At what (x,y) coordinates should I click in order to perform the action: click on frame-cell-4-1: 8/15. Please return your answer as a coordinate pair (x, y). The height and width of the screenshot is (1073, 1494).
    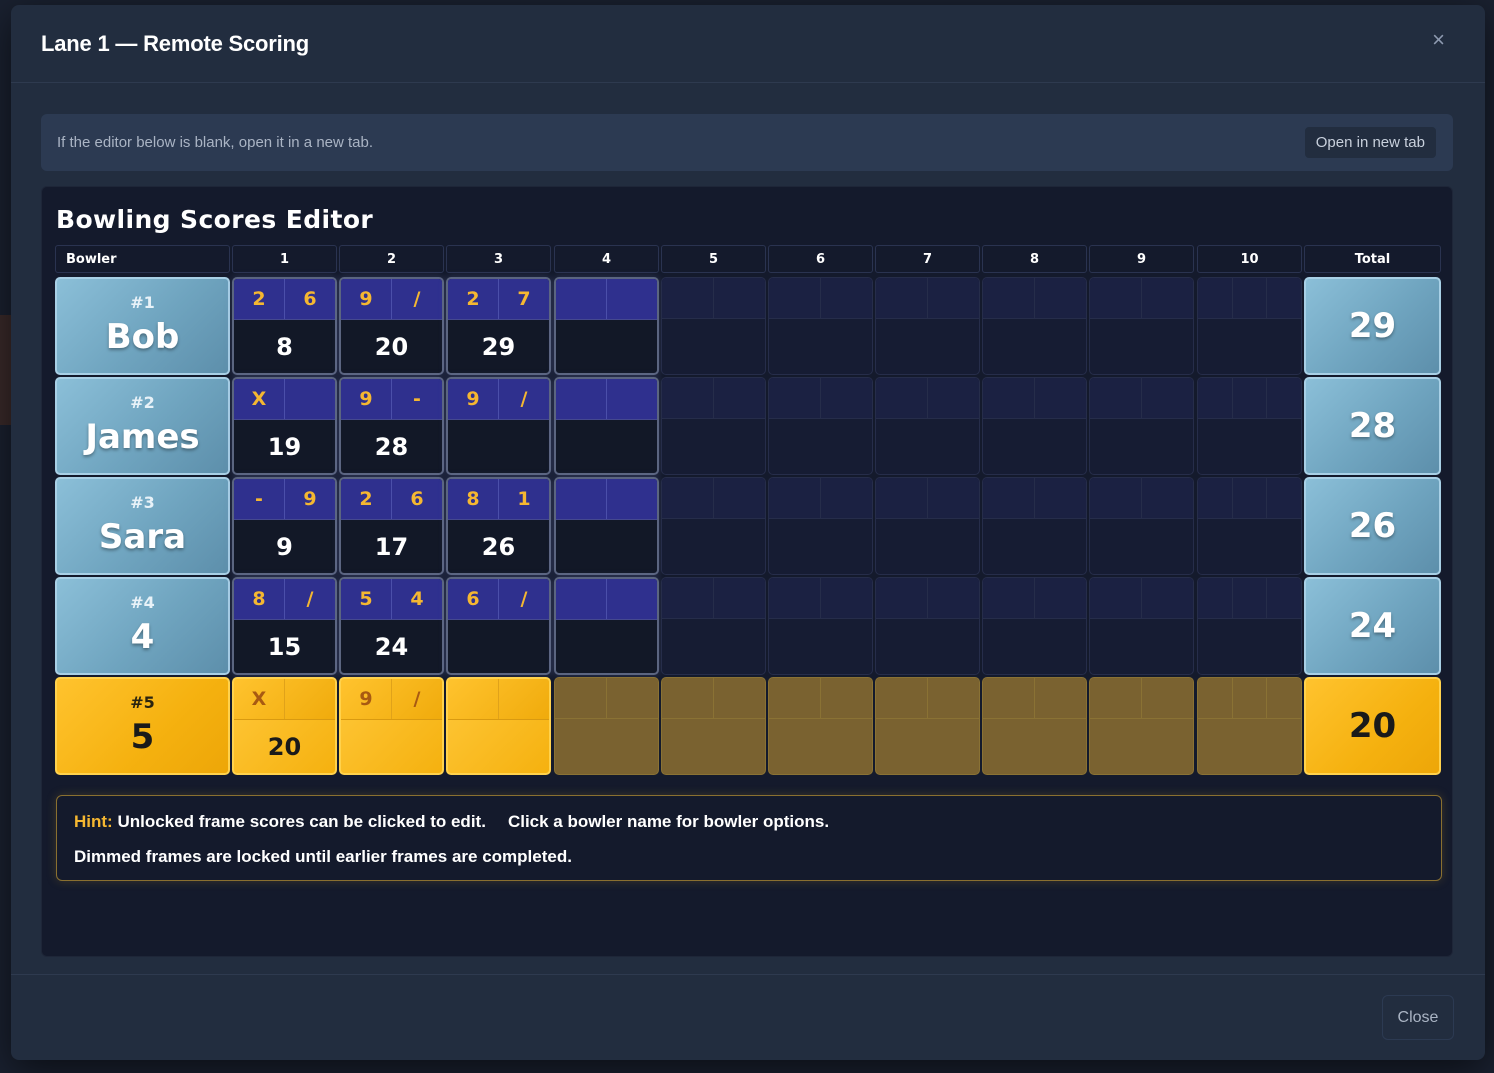
    Looking at the image, I should click on (284, 626).